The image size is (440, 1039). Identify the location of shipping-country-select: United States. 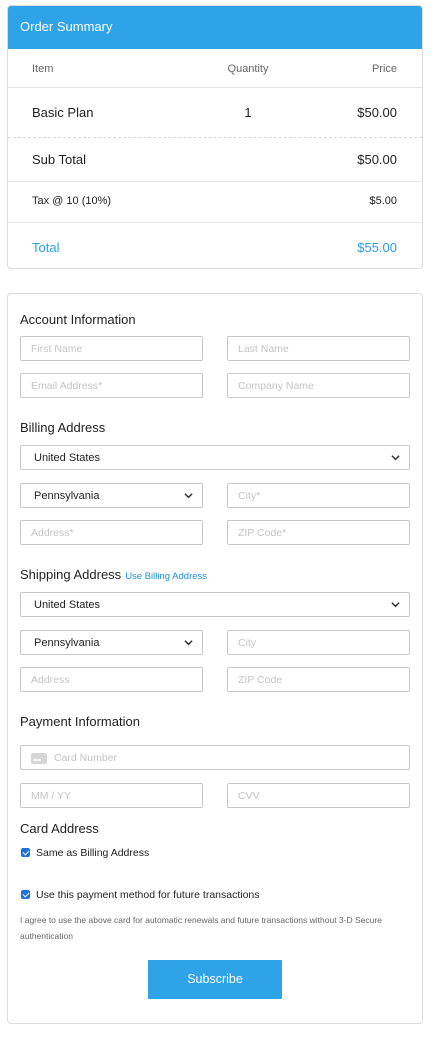
(215, 604).